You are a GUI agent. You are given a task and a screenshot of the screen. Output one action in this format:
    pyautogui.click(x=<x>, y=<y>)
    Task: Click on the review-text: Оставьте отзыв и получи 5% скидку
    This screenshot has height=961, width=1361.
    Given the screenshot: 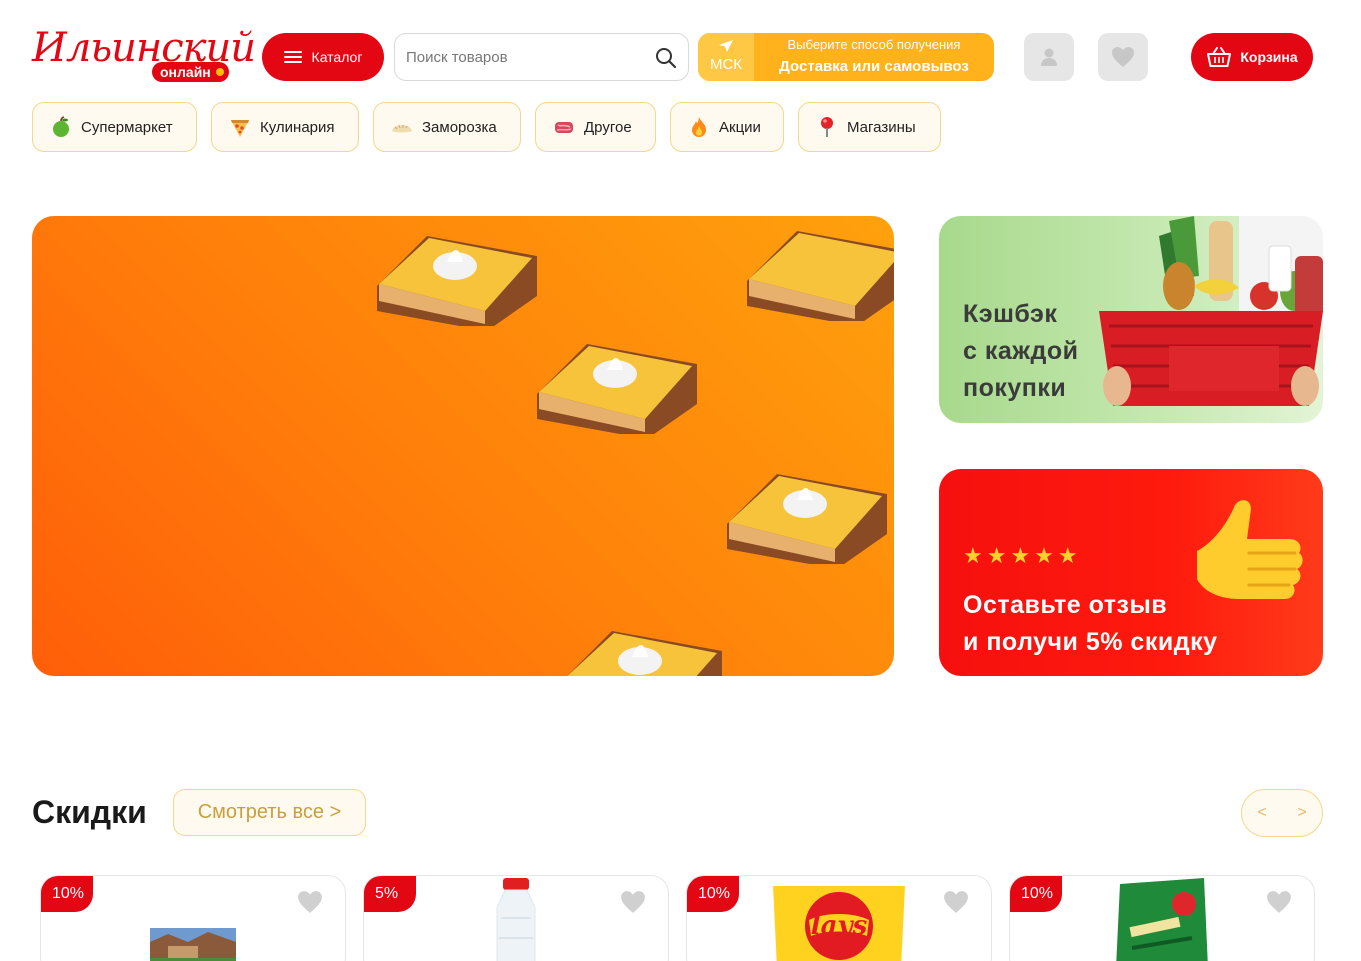 What is the action you would take?
    pyautogui.click(x=1090, y=624)
    